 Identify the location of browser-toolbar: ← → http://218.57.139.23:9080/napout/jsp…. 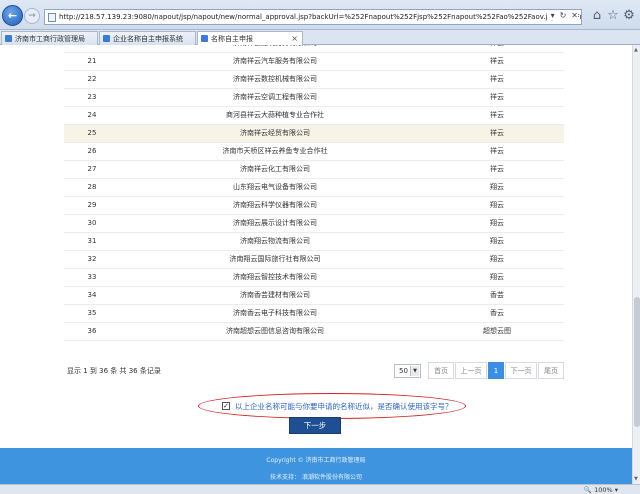
(320, 15).